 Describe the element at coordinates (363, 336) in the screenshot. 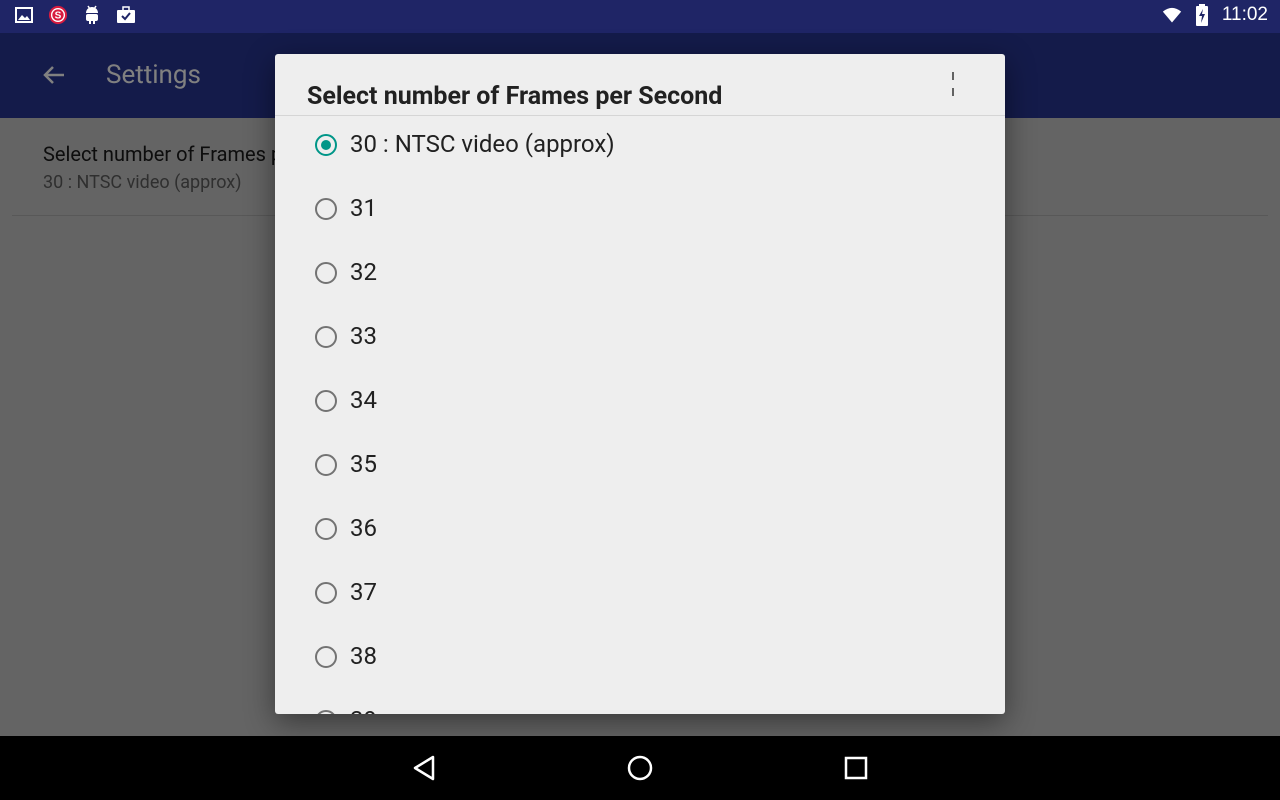

I see `radio-option-label: 33` at that location.